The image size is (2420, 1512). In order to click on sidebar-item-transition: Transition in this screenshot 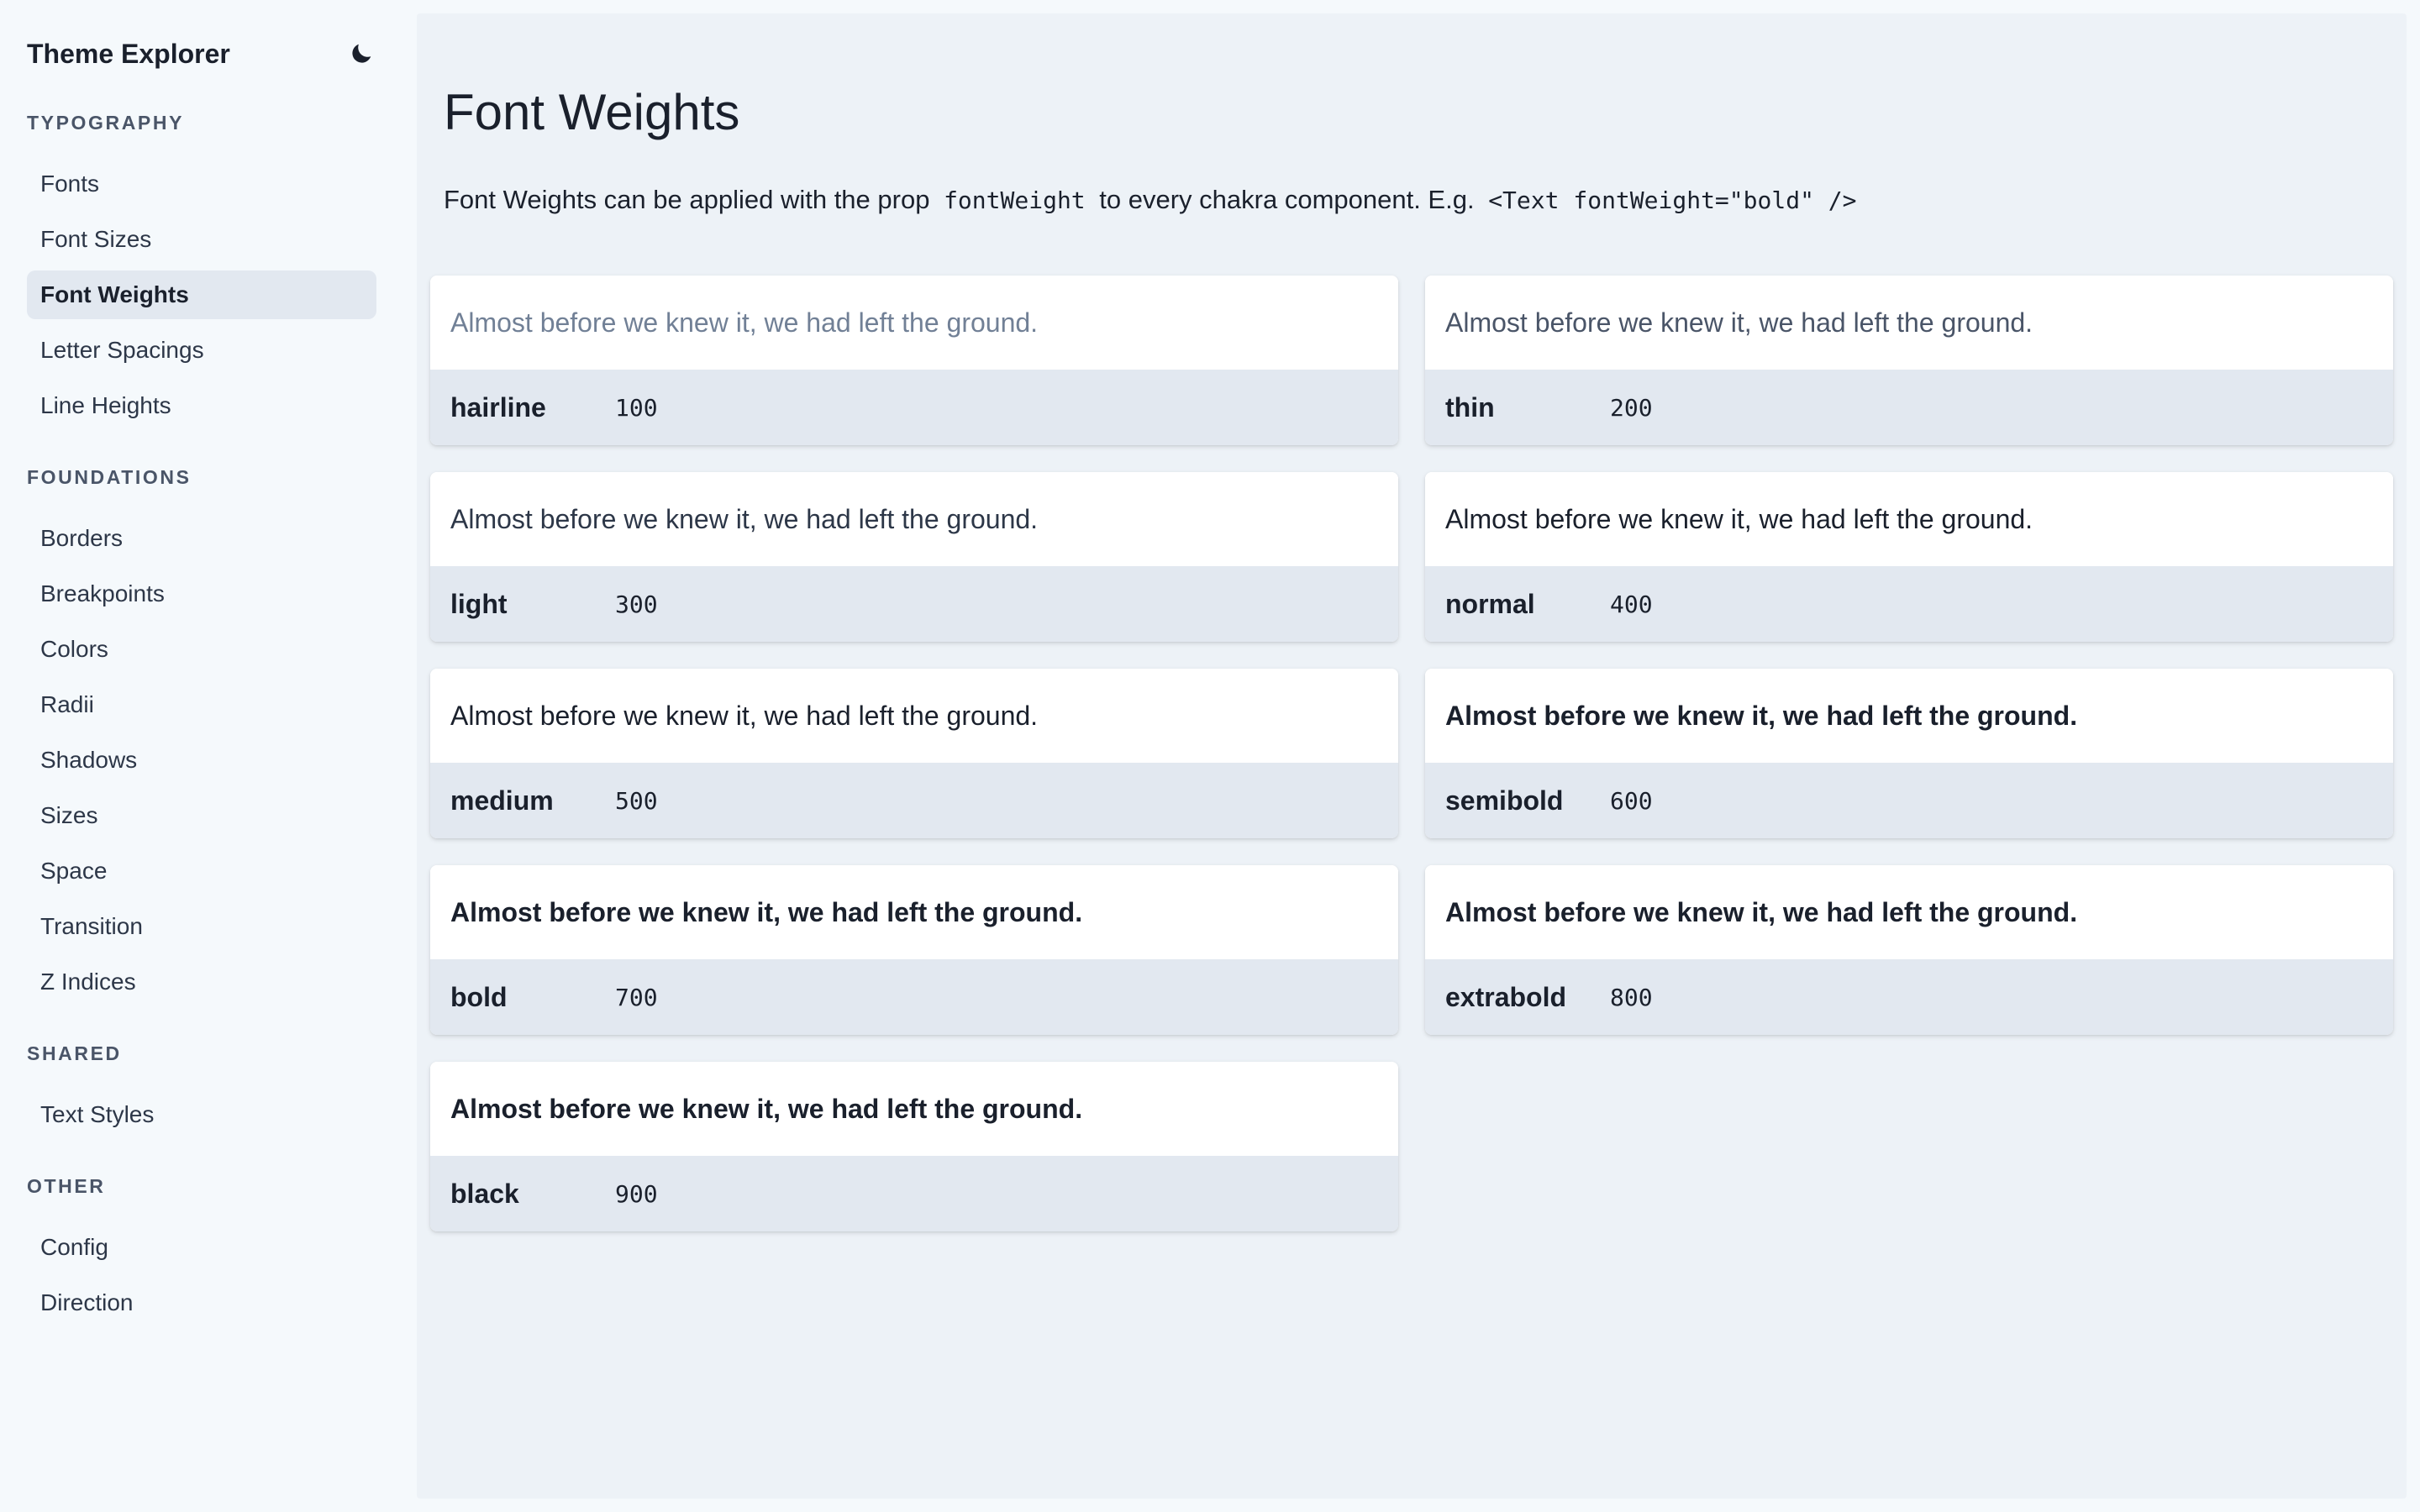, I will do `click(202, 926)`.